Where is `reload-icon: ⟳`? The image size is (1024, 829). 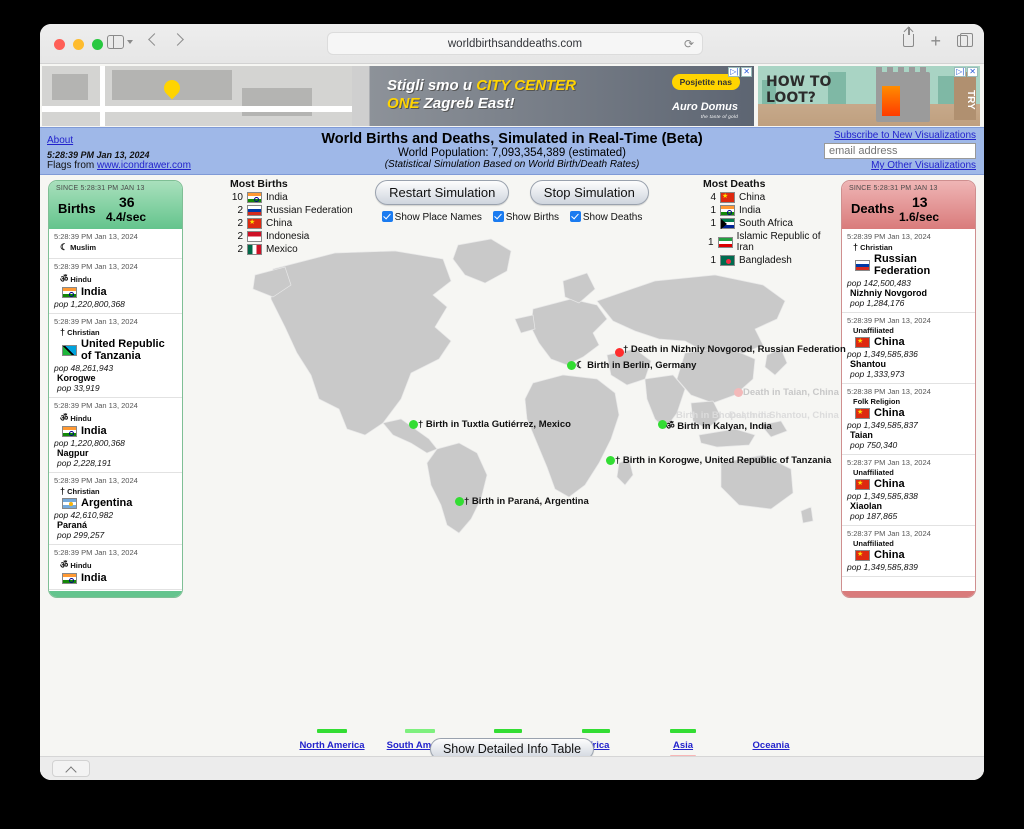
reload-icon: ⟳ is located at coordinates (689, 44).